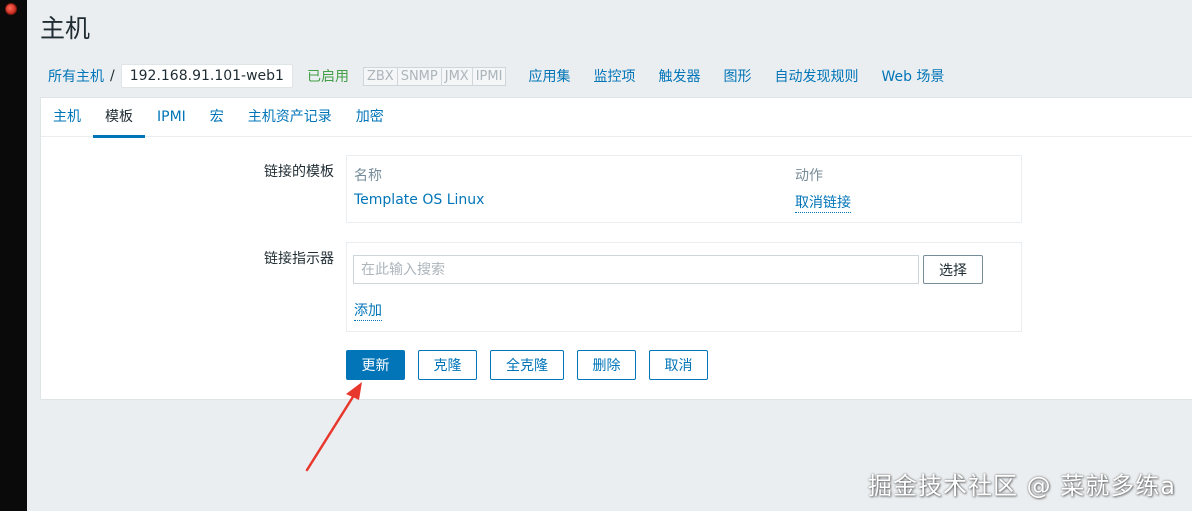 This screenshot has width=1192, height=511. I want to click on window-close-dot-icon, so click(11, 9).